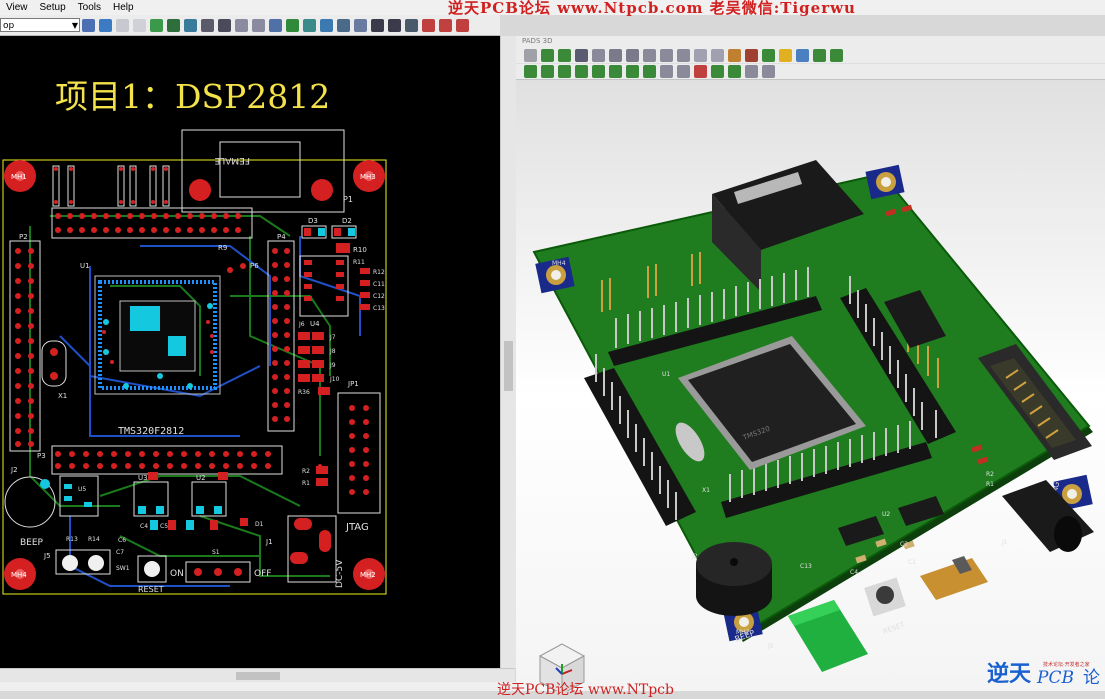 This screenshot has width=1105, height=699. I want to click on paste-icon, so click(632, 55).